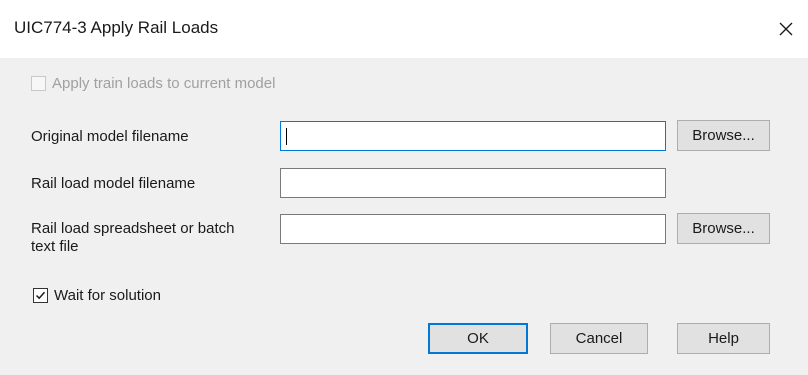  I want to click on rail-load-spreadsheet-label-line2: text file, so click(55, 246).